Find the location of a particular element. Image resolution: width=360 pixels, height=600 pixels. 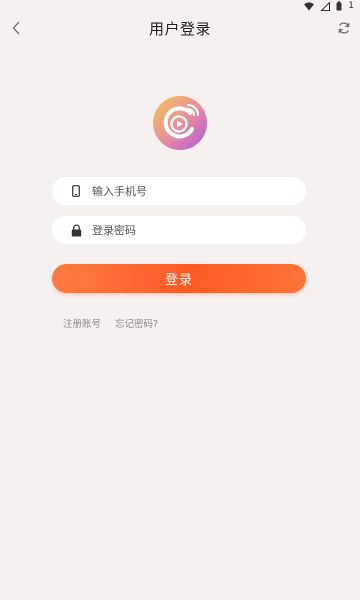

app-logo is located at coordinates (180, 123).